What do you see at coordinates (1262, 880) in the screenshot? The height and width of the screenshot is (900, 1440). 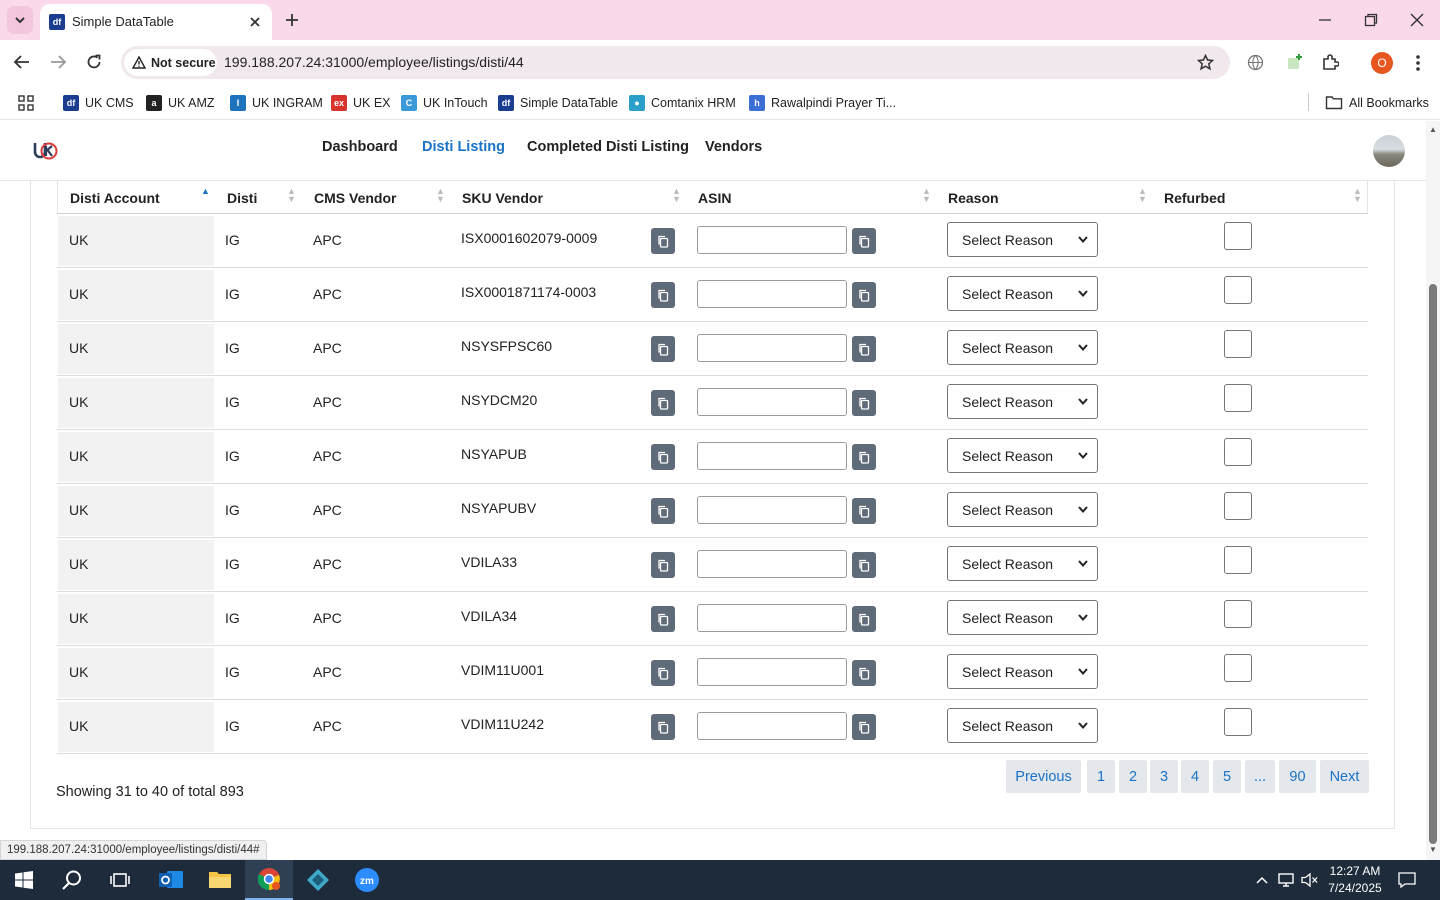 I see `chevron-up-icon` at bounding box center [1262, 880].